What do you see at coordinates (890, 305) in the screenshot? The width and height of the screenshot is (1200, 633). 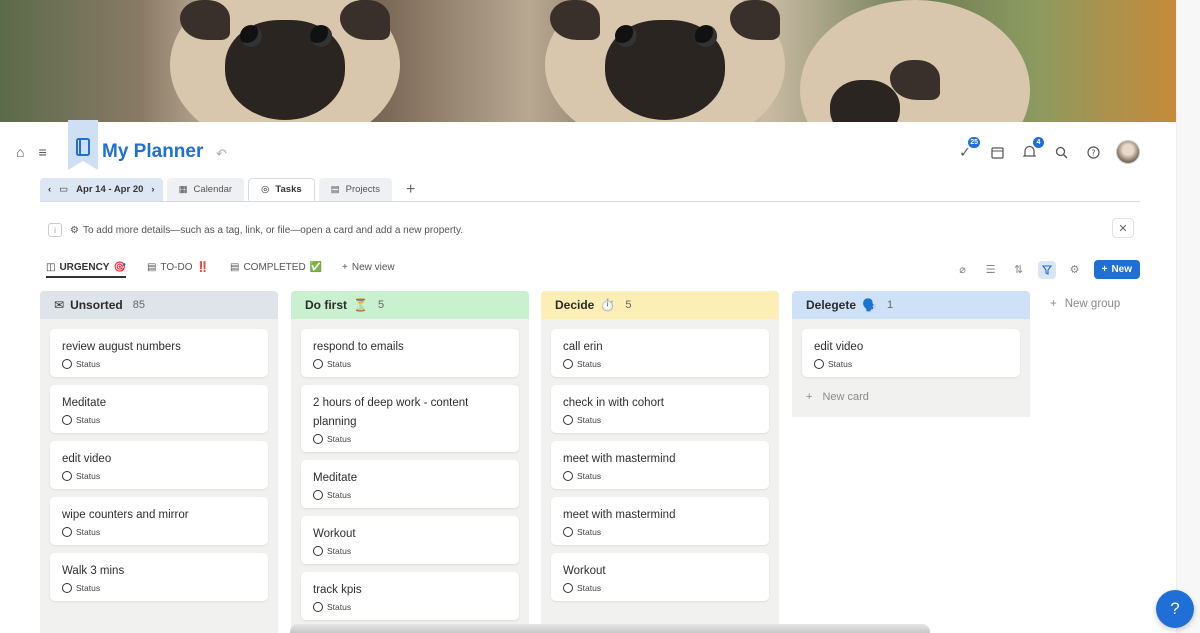 I see `column-count: 1` at bounding box center [890, 305].